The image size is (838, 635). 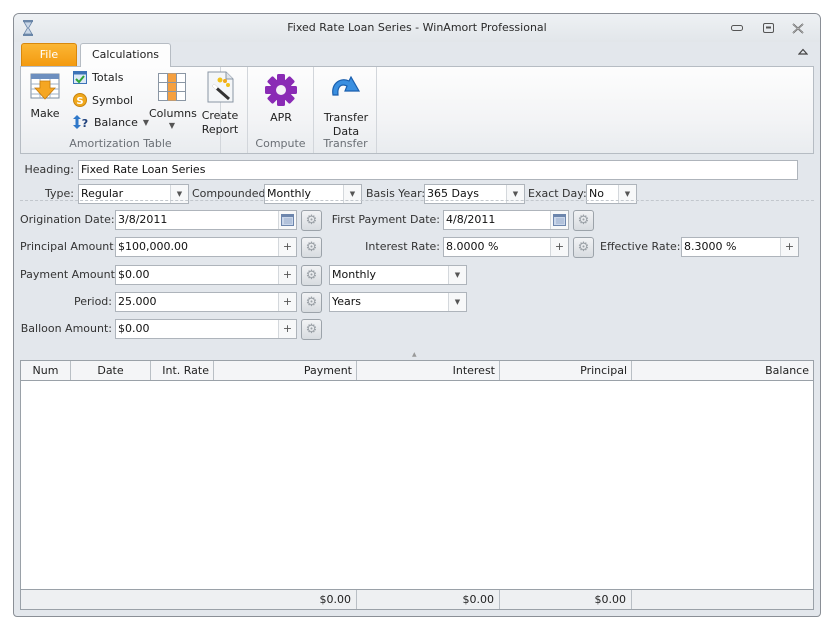 I want to click on columns-icon, so click(x=172, y=87).